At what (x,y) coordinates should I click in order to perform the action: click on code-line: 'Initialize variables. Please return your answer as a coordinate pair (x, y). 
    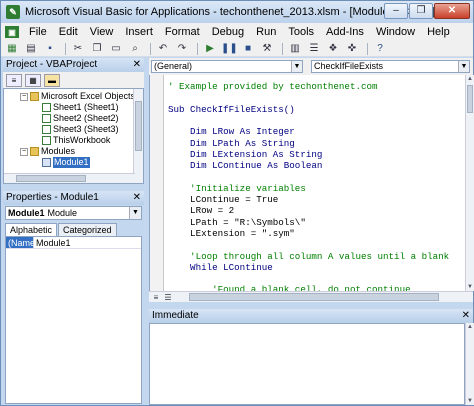
    Looking at the image, I should click on (237, 188).